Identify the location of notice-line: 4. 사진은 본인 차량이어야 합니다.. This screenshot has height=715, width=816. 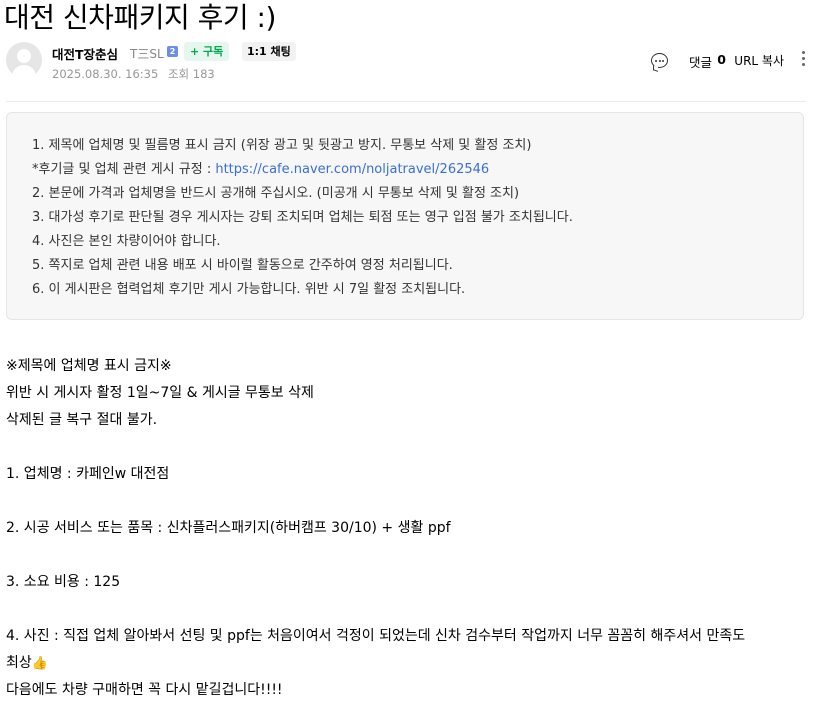
(126, 241).